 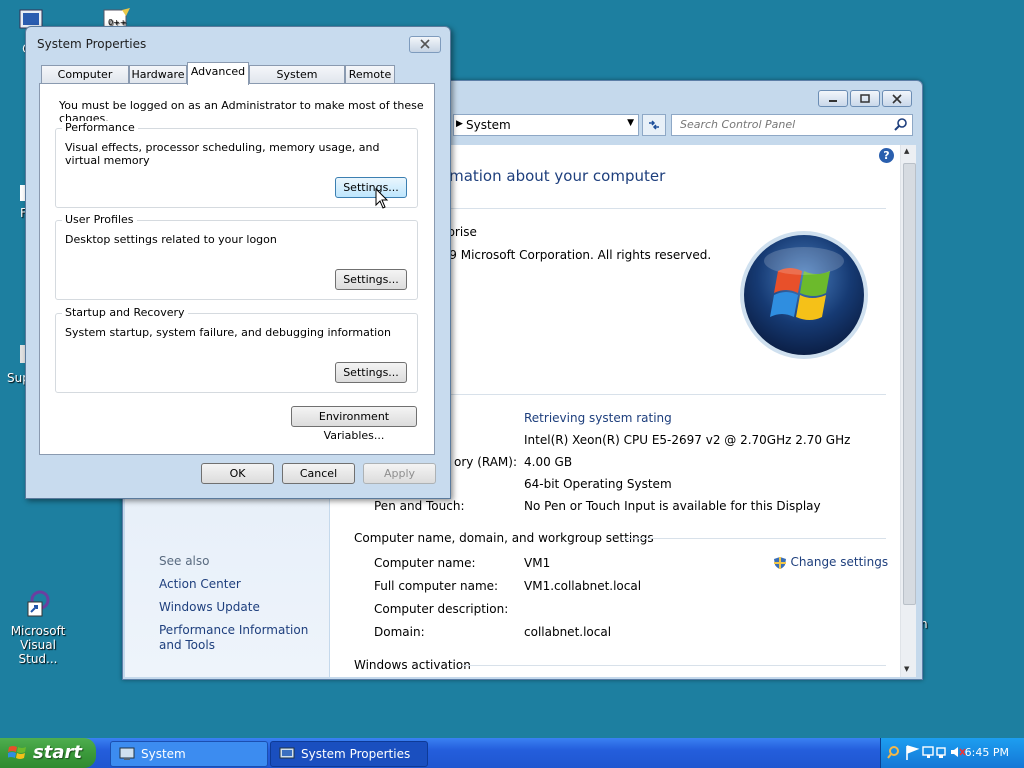 I want to click on apply-button: Apply, so click(x=399, y=473).